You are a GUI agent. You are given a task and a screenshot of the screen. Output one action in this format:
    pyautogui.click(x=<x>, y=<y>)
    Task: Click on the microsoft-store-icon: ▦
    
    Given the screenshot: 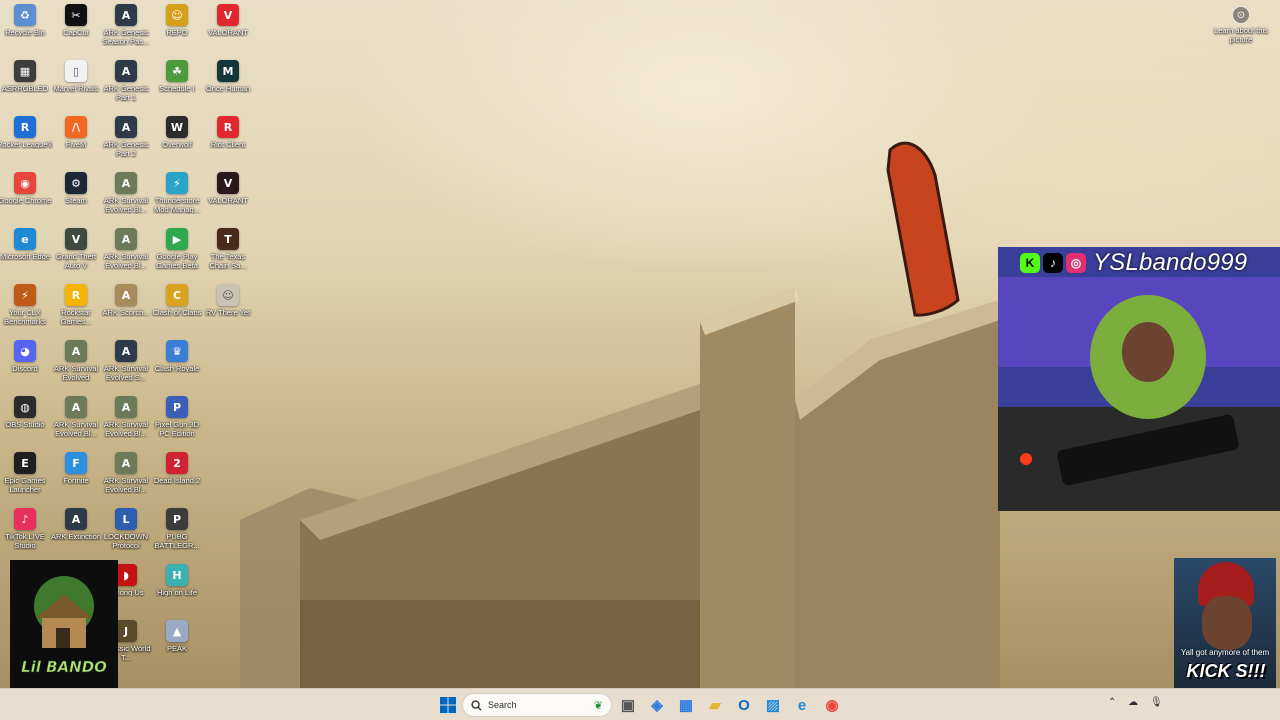 What is the action you would take?
    pyautogui.click(x=686, y=705)
    